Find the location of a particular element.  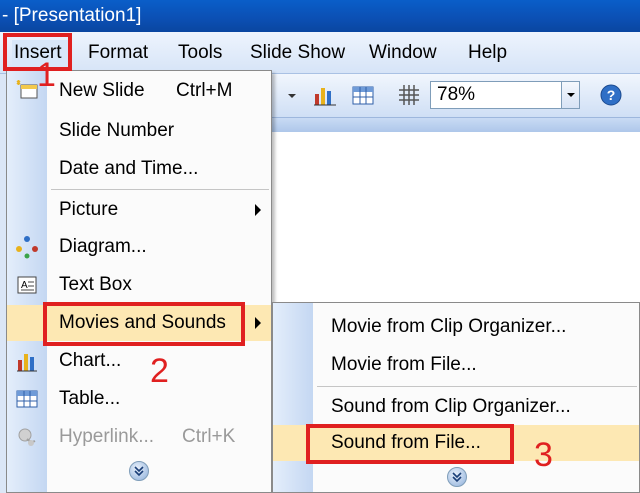

menu-help: Help is located at coordinates (487, 53).